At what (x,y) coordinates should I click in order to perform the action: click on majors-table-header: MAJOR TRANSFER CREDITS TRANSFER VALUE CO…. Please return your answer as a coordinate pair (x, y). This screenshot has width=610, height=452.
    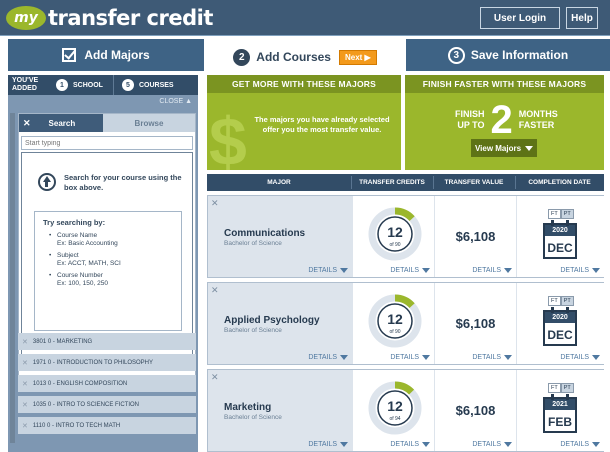
    Looking at the image, I should click on (405, 182).